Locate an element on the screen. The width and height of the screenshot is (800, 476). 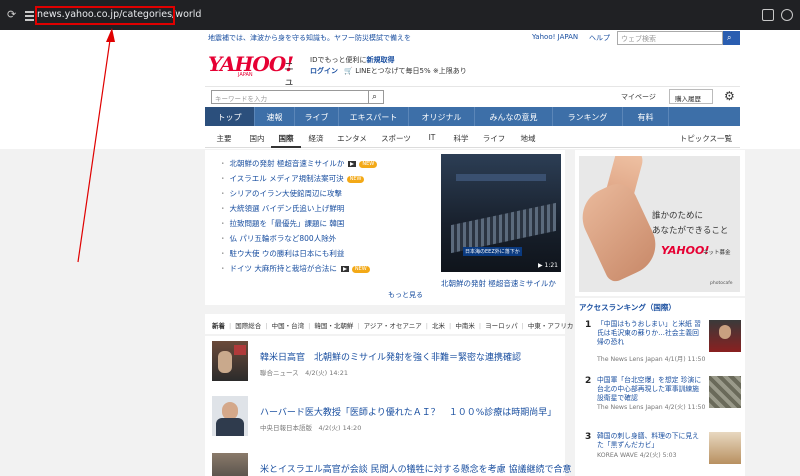
cat-middle-east-africa: 中東・アフリカ is located at coordinates (551, 326).